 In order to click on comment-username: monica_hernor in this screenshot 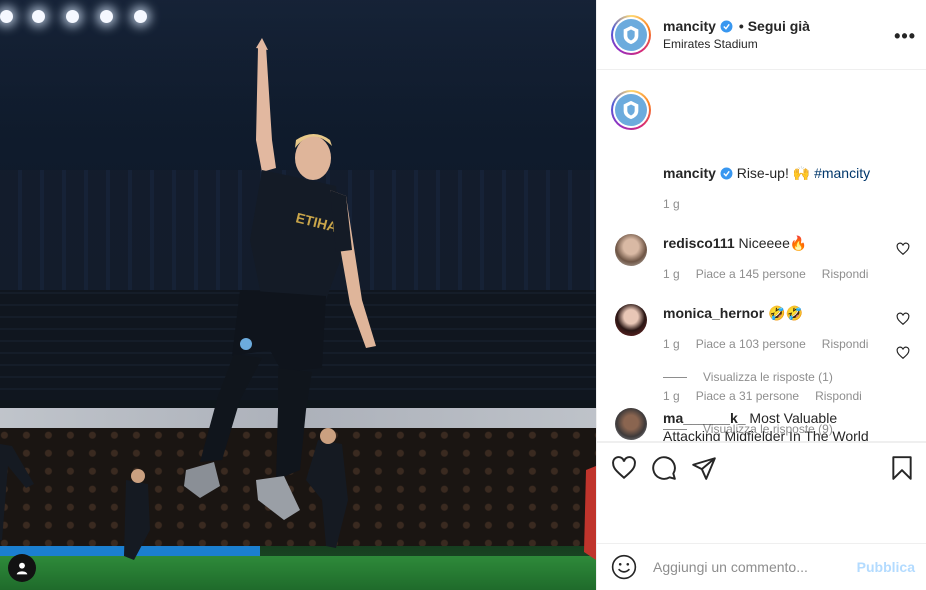, I will do `click(713, 313)`.